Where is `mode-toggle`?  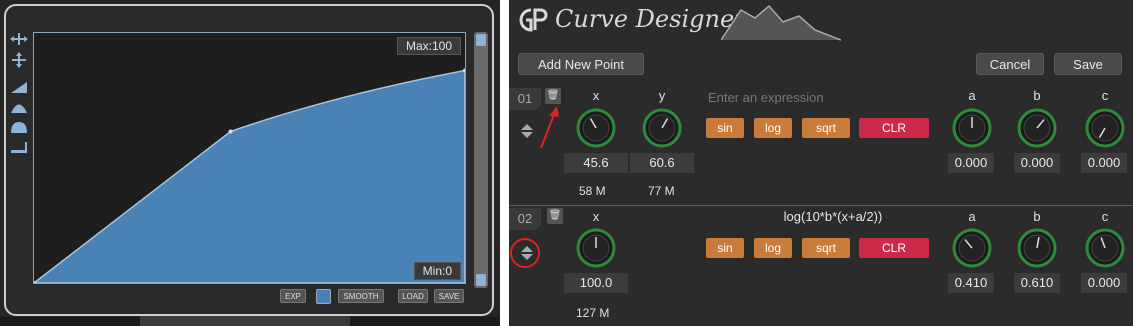 mode-toggle is located at coordinates (323, 296).